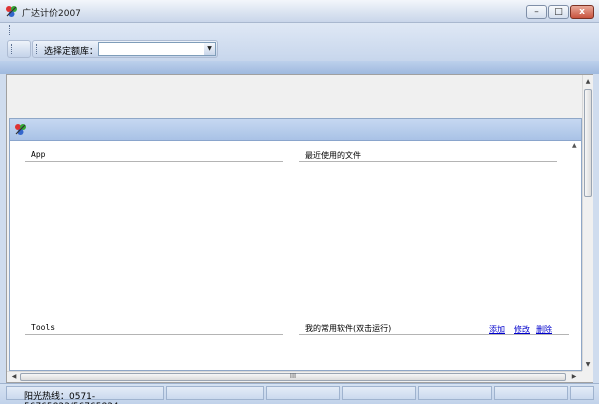 The width and height of the screenshot is (599, 404). I want to click on minimize-button: –, so click(536, 12).